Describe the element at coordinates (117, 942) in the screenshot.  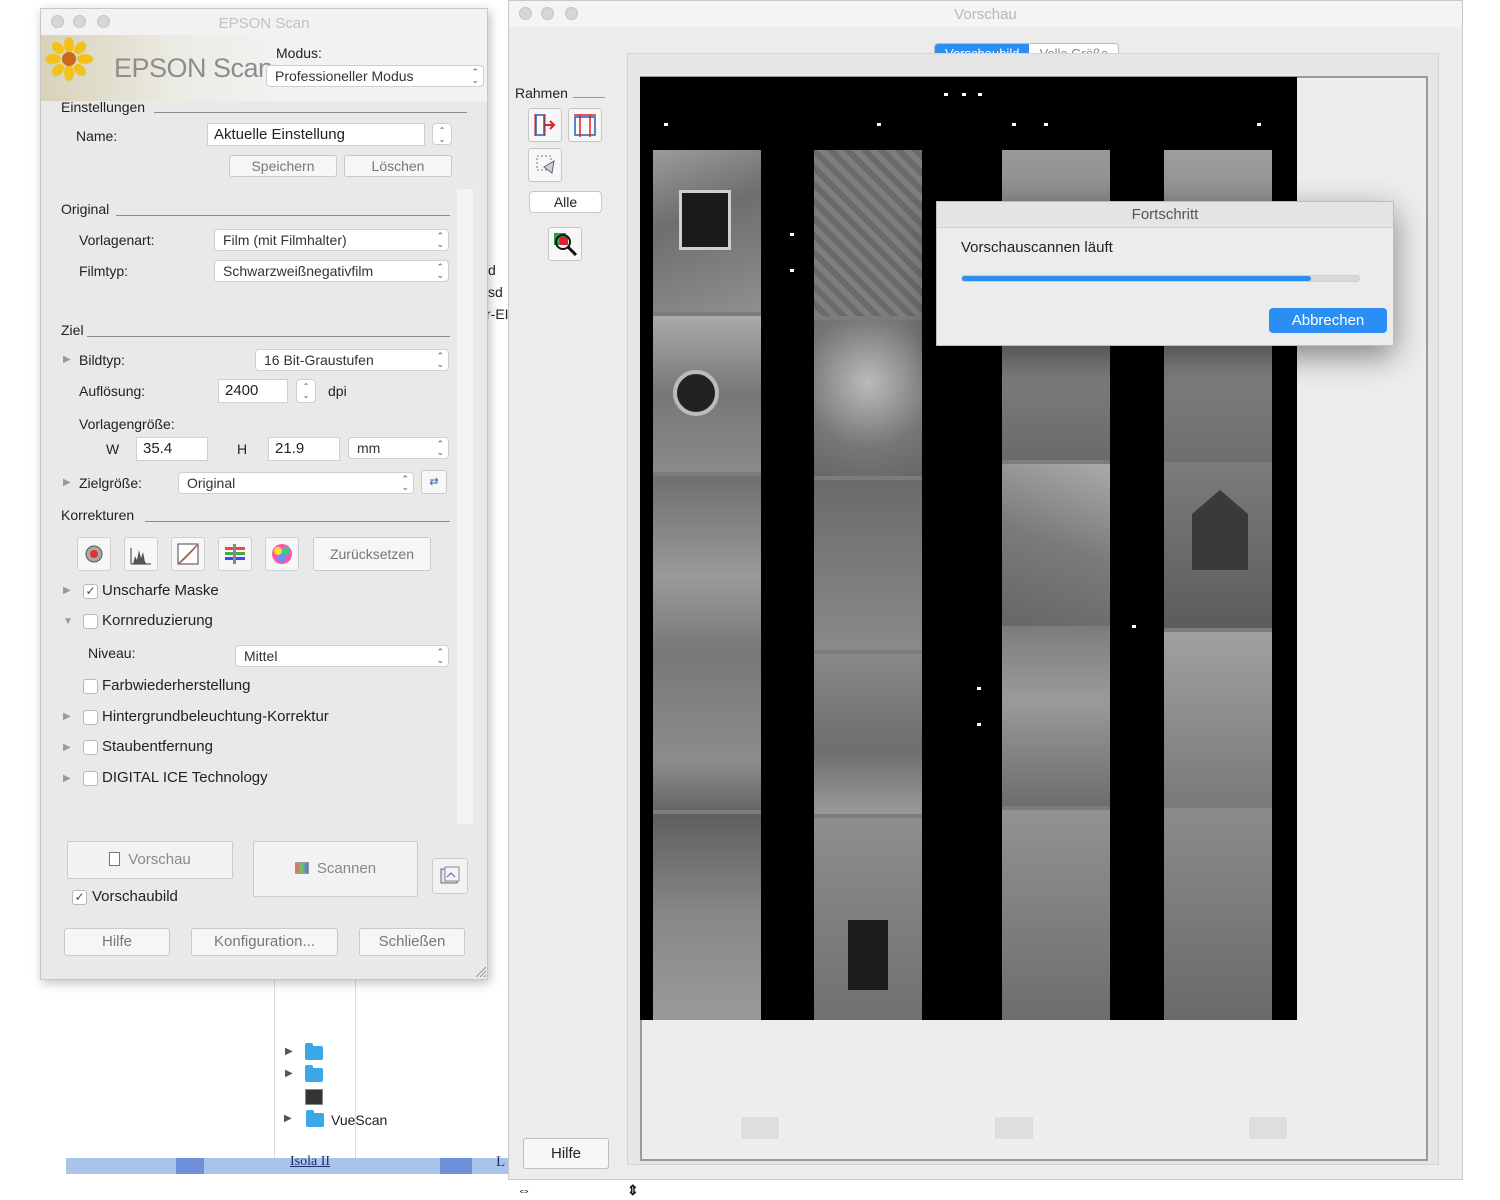
I see `help-button: Hilfe` at that location.